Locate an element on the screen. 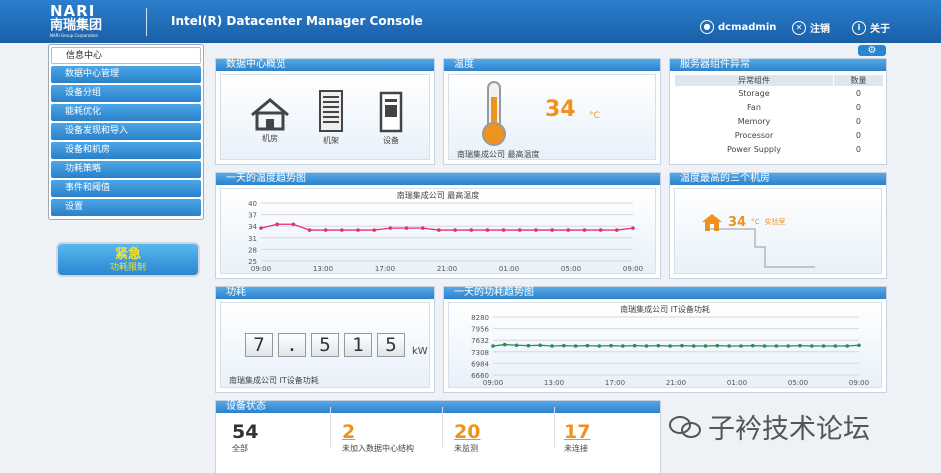  status-all-count: 54 is located at coordinates (245, 432).